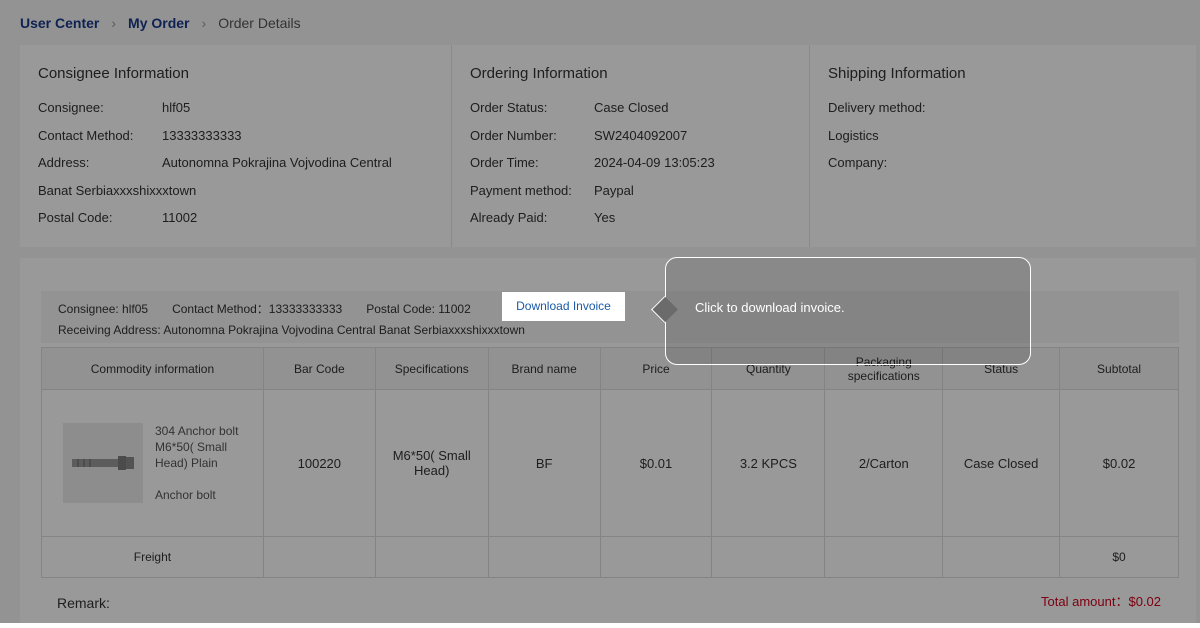 Image resolution: width=1200 pixels, height=628 pixels. What do you see at coordinates (1001, 463) in the screenshot?
I see `status-cell: Case Closed` at bounding box center [1001, 463].